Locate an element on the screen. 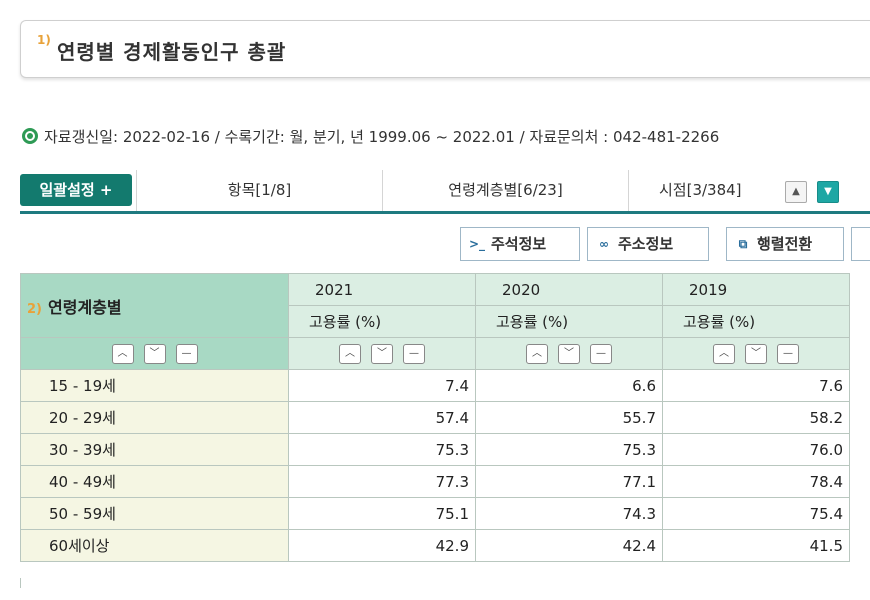 This screenshot has height=600, width=870. row-label: 60세이상 is located at coordinates (154, 545).